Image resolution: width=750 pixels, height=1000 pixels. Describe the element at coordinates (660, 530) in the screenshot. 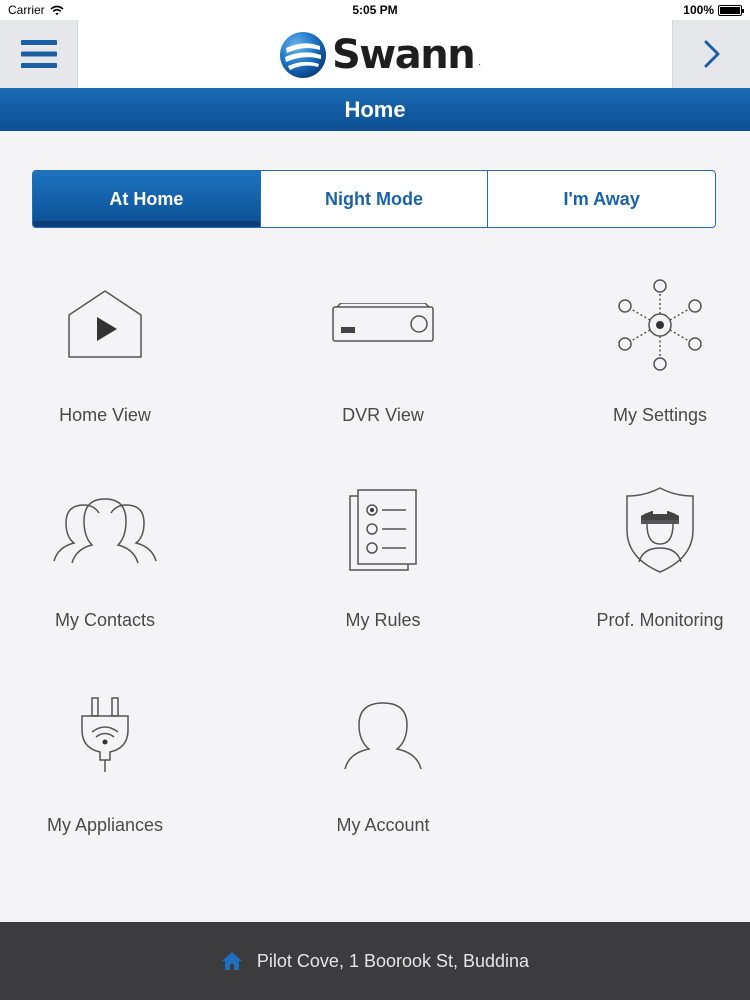

I see `security-guard-shield-icon` at that location.